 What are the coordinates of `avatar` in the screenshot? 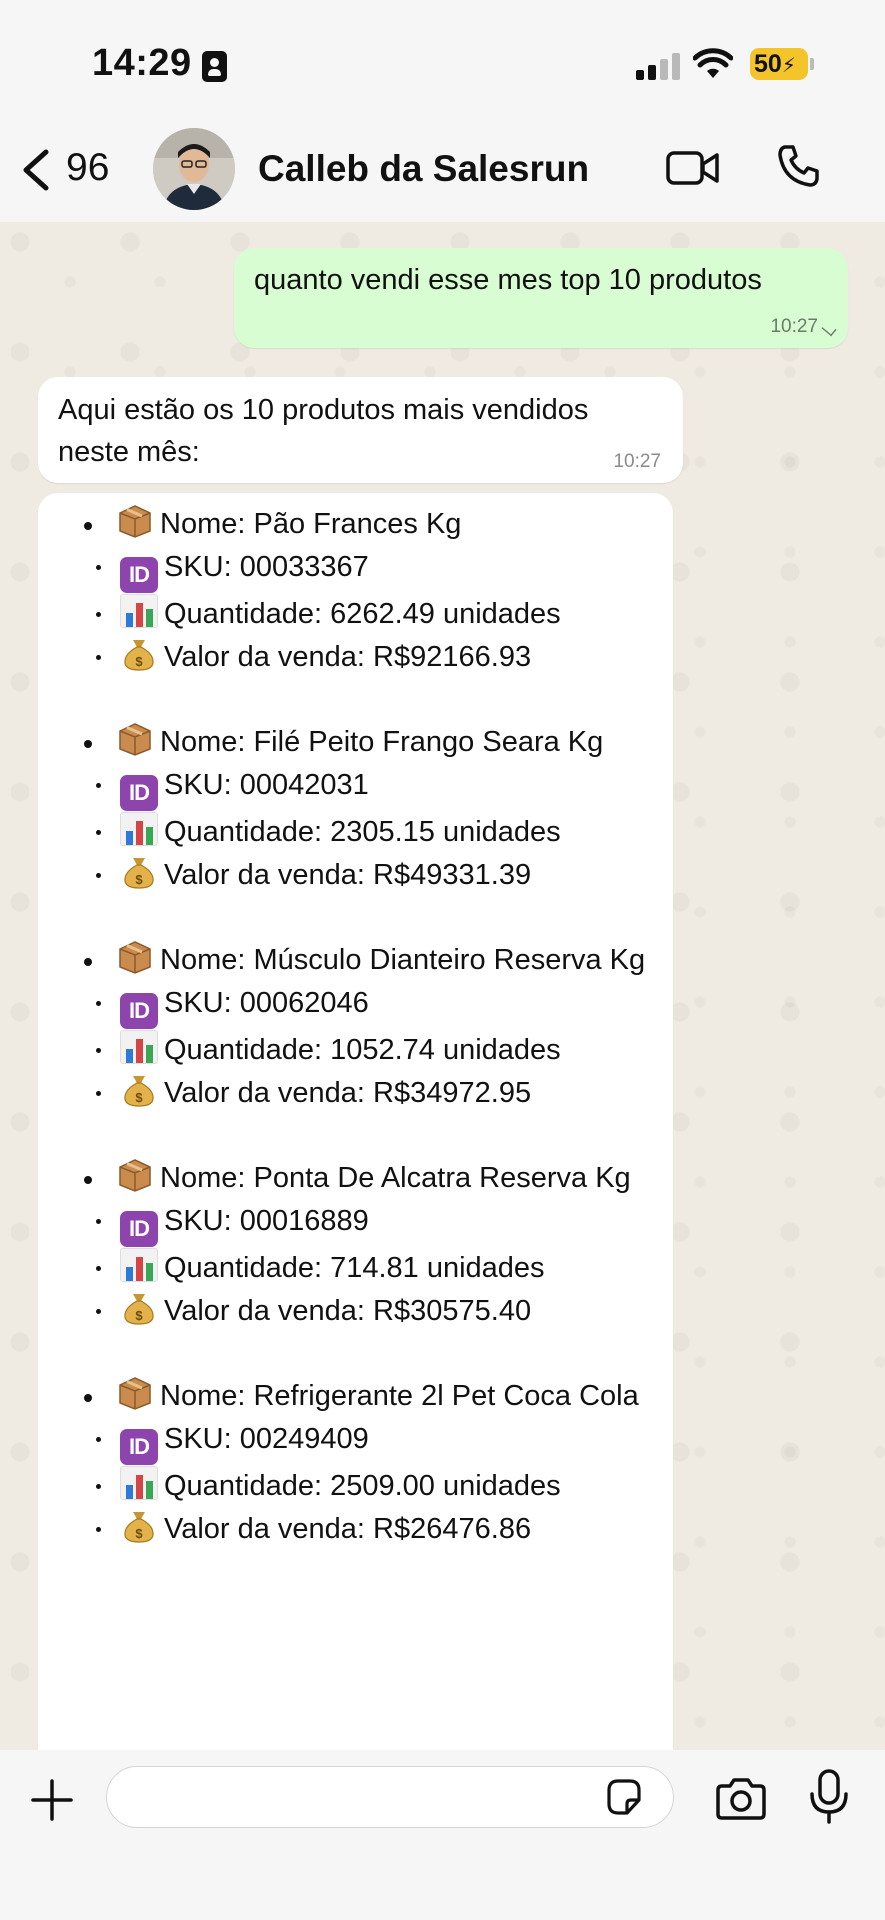 It's located at (194, 169).